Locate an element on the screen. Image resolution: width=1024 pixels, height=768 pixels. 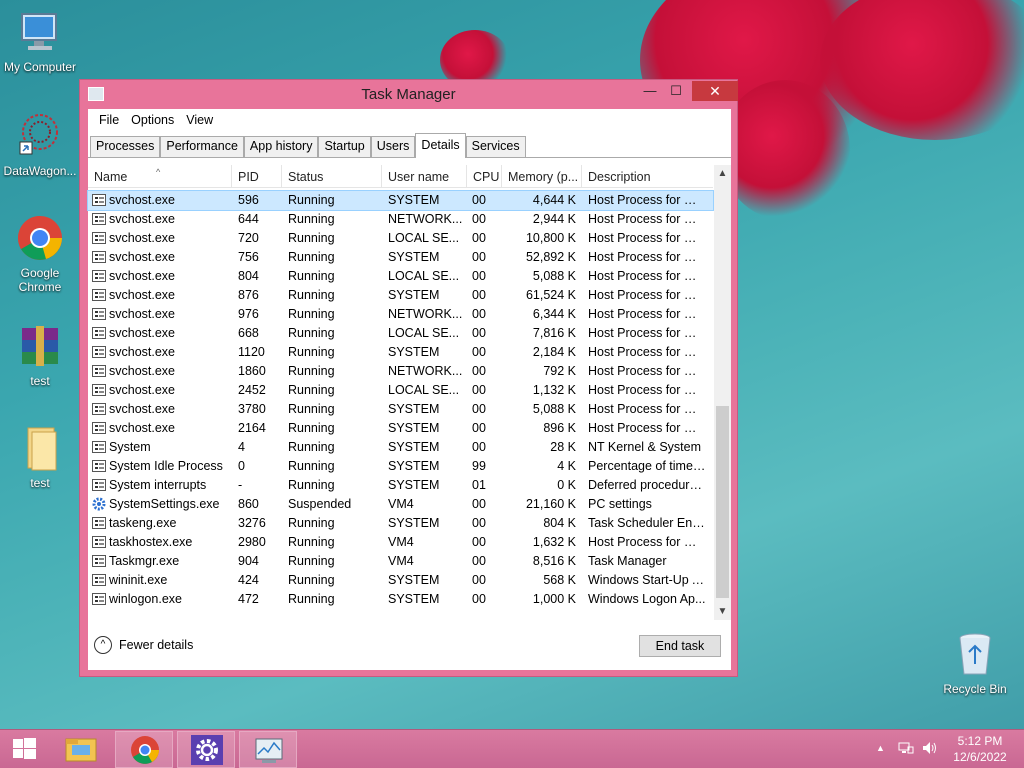
cell-mem: 792 K is located at coordinates (559, 371).